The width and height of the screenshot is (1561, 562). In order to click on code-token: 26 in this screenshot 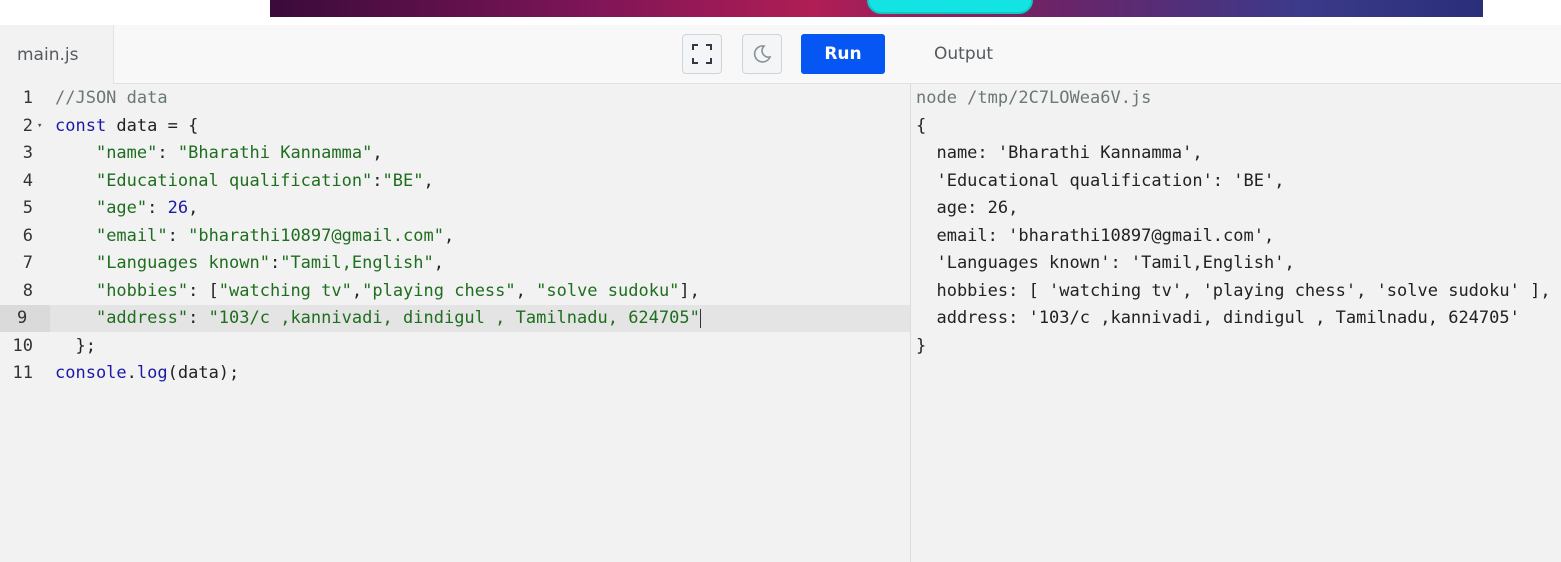, I will do `click(178, 208)`.